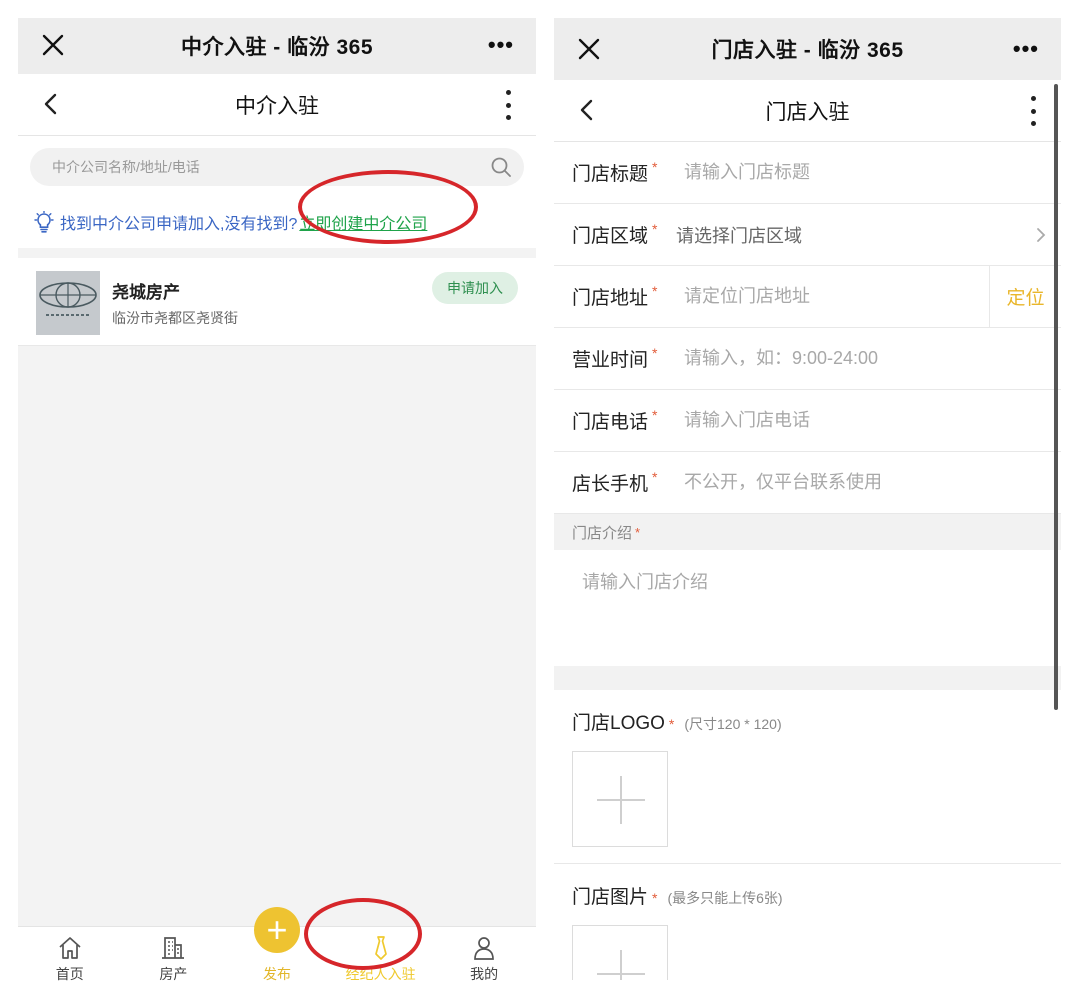  Describe the element at coordinates (807, 235) in the screenshot. I see `field-store-region: 门店区域 * 请选择门店区域` at that location.